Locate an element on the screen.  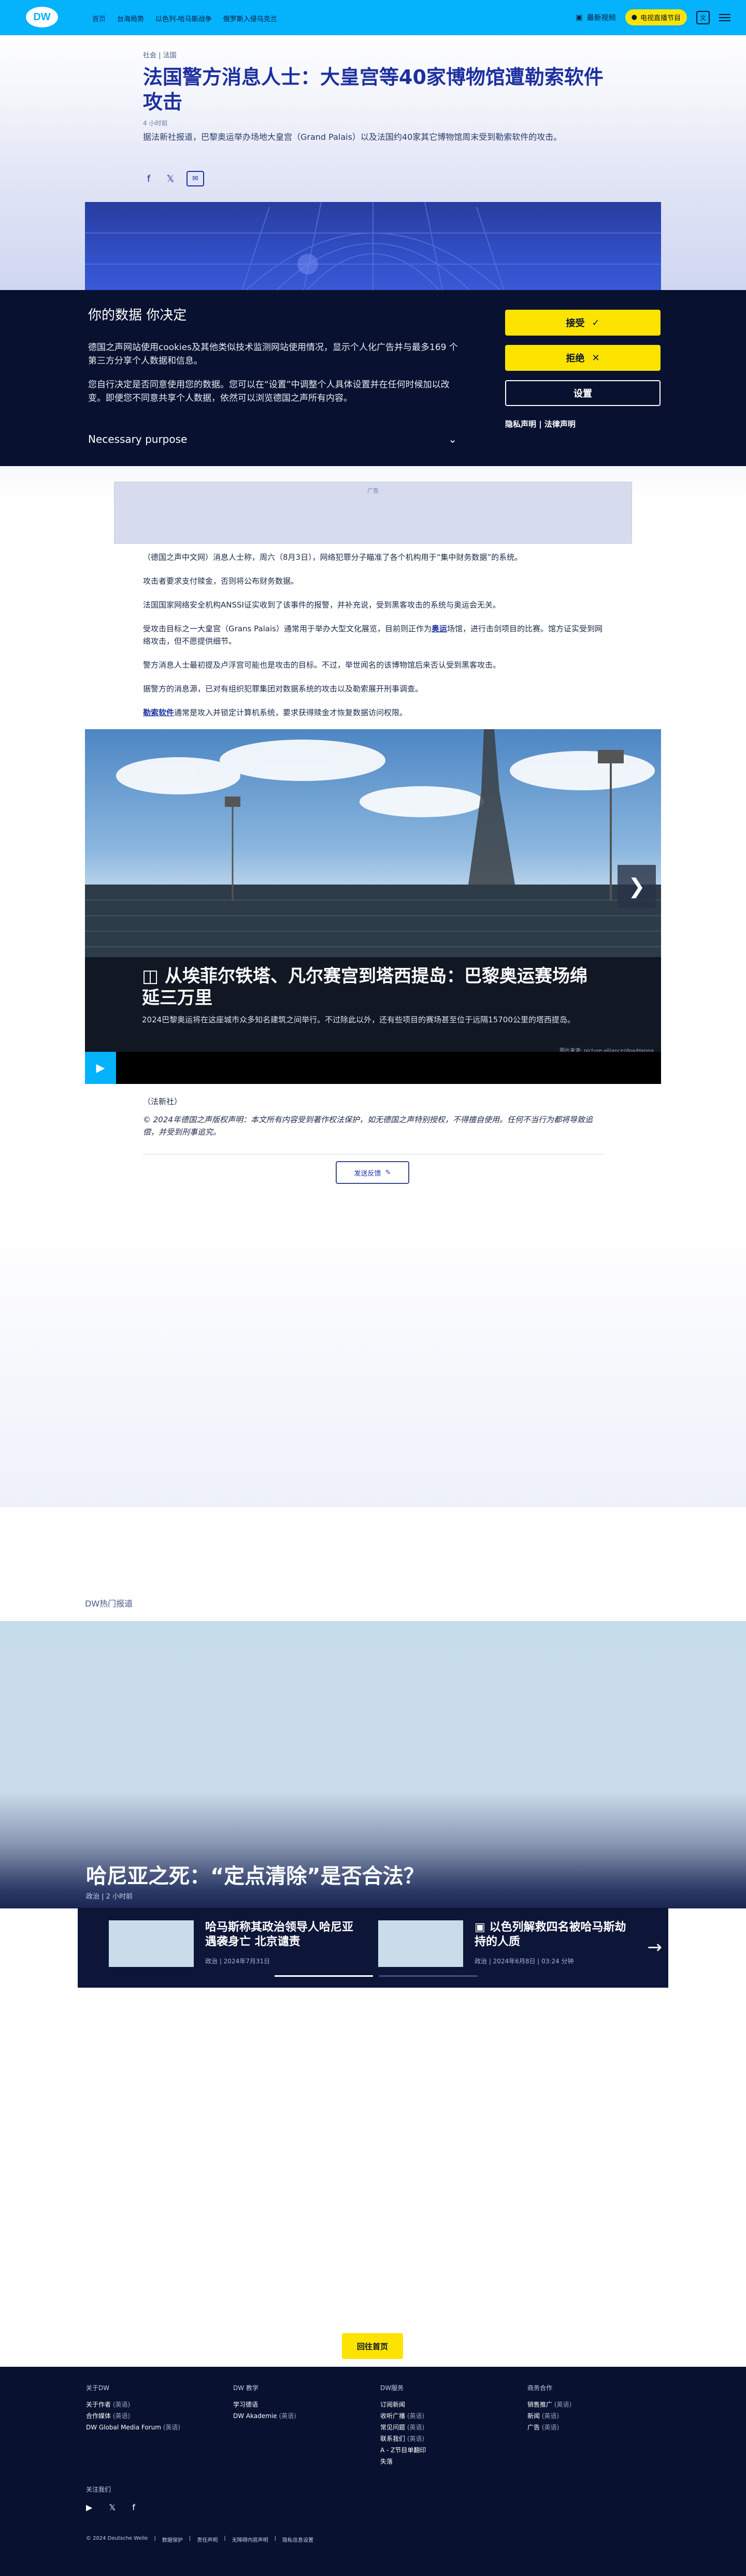
gallery-title: 从埃菲尔铁塔、凡尔赛宫到塔西提岛：巴黎奥运赛场绵延三万里 is located at coordinates (364, 987).